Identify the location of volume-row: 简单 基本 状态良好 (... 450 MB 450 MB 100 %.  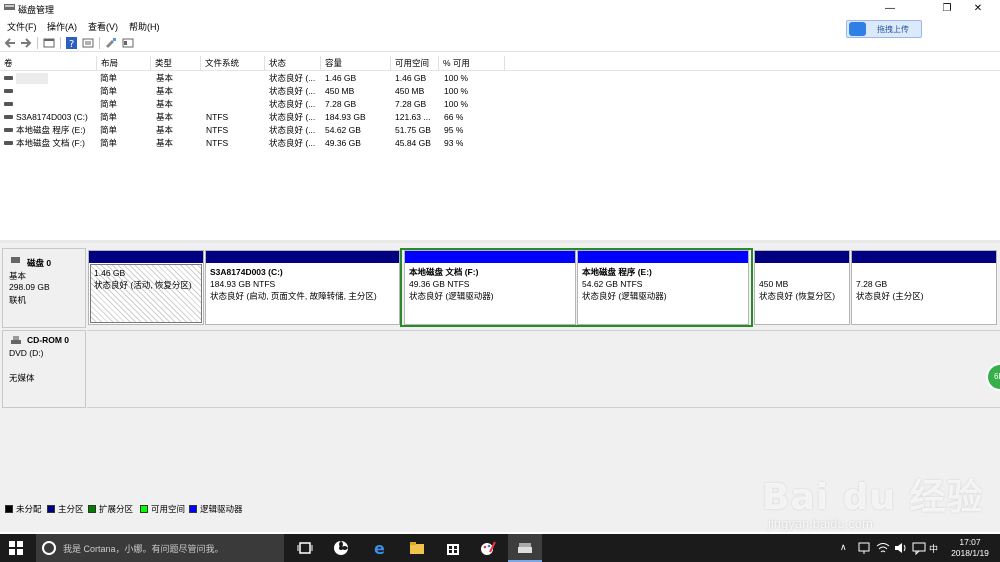
(260, 91).